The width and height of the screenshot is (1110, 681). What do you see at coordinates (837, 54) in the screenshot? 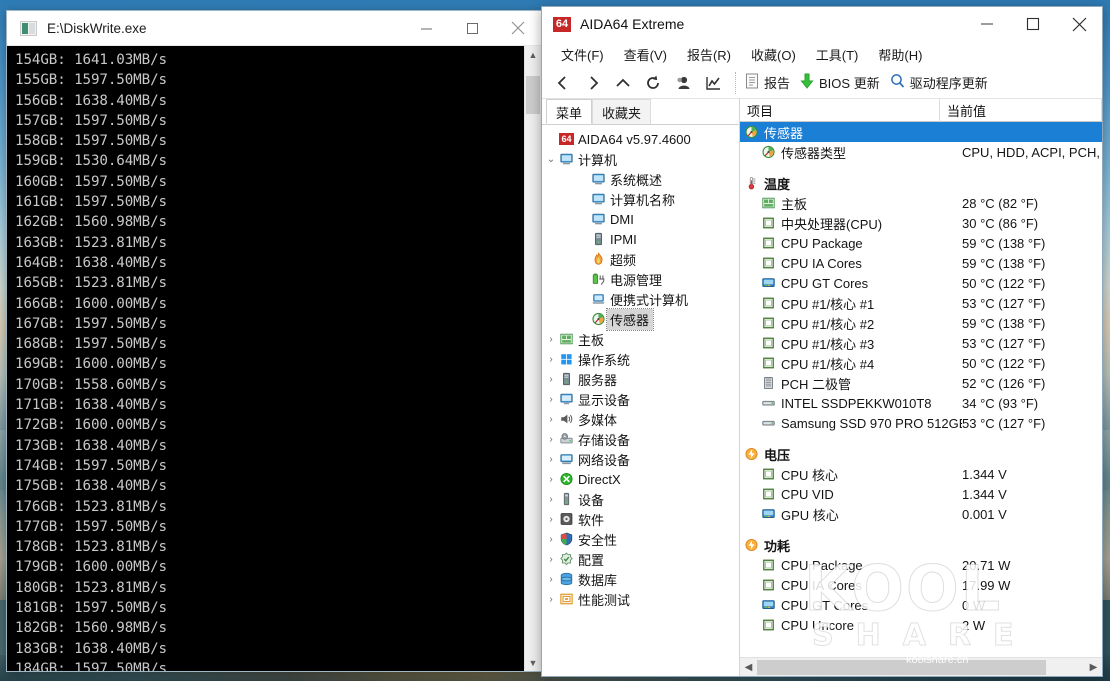
I see `menu-tools: 工具(T)` at bounding box center [837, 54].